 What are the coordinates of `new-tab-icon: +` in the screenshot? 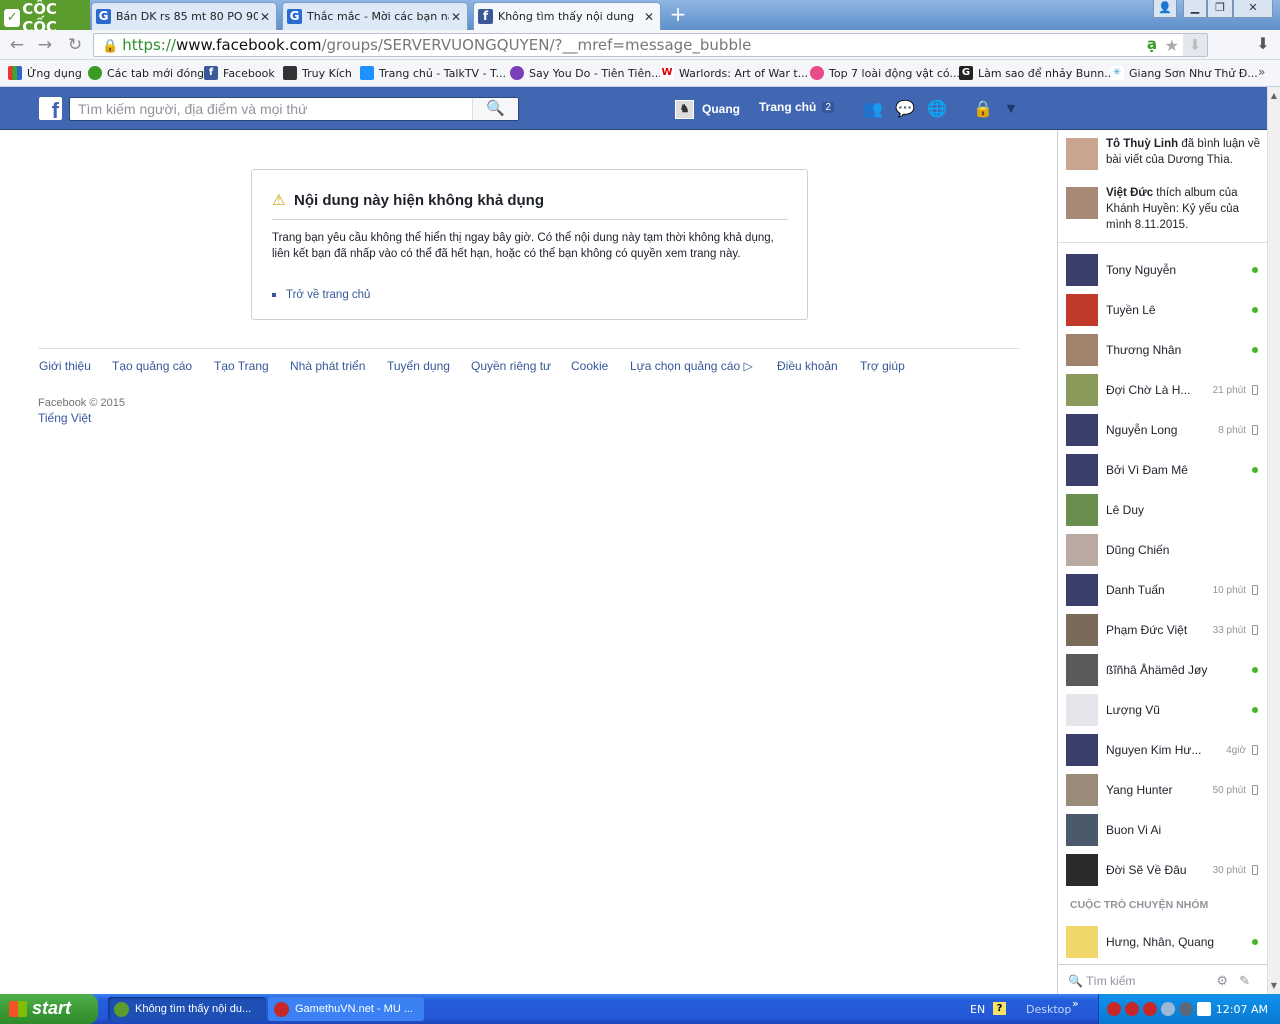 It's located at (678, 14).